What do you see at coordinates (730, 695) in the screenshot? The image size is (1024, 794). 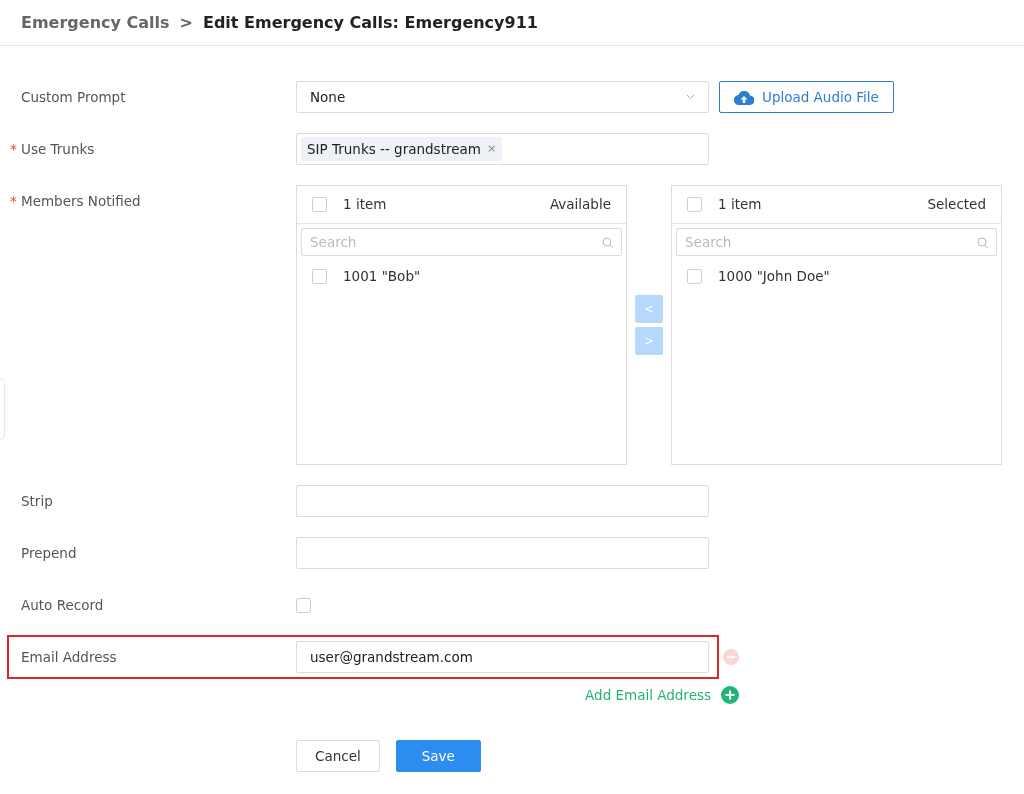 I see `add-icon` at bounding box center [730, 695].